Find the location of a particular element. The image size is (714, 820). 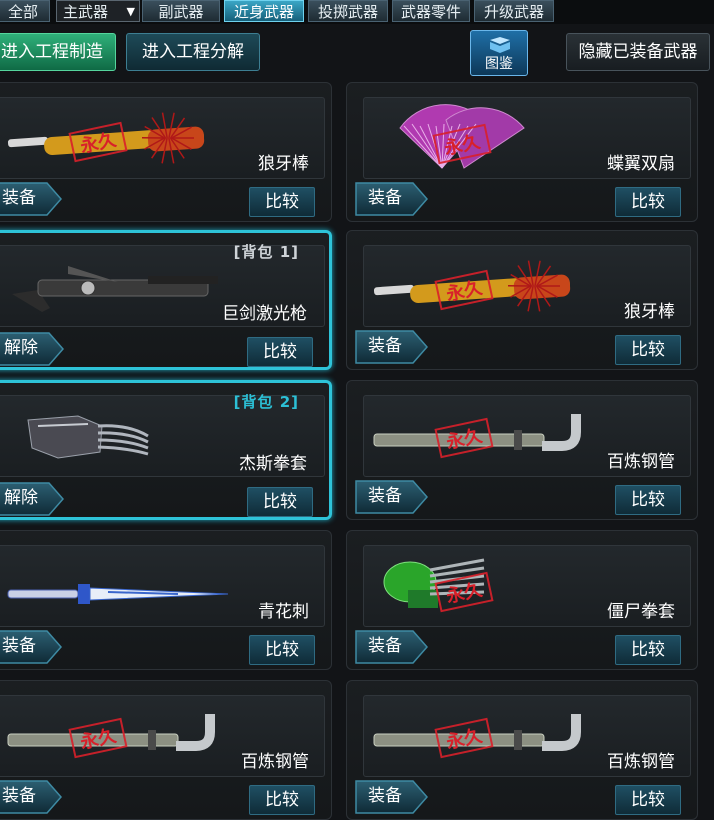

tab-melee-weapon: 近身武器 is located at coordinates (264, 11).